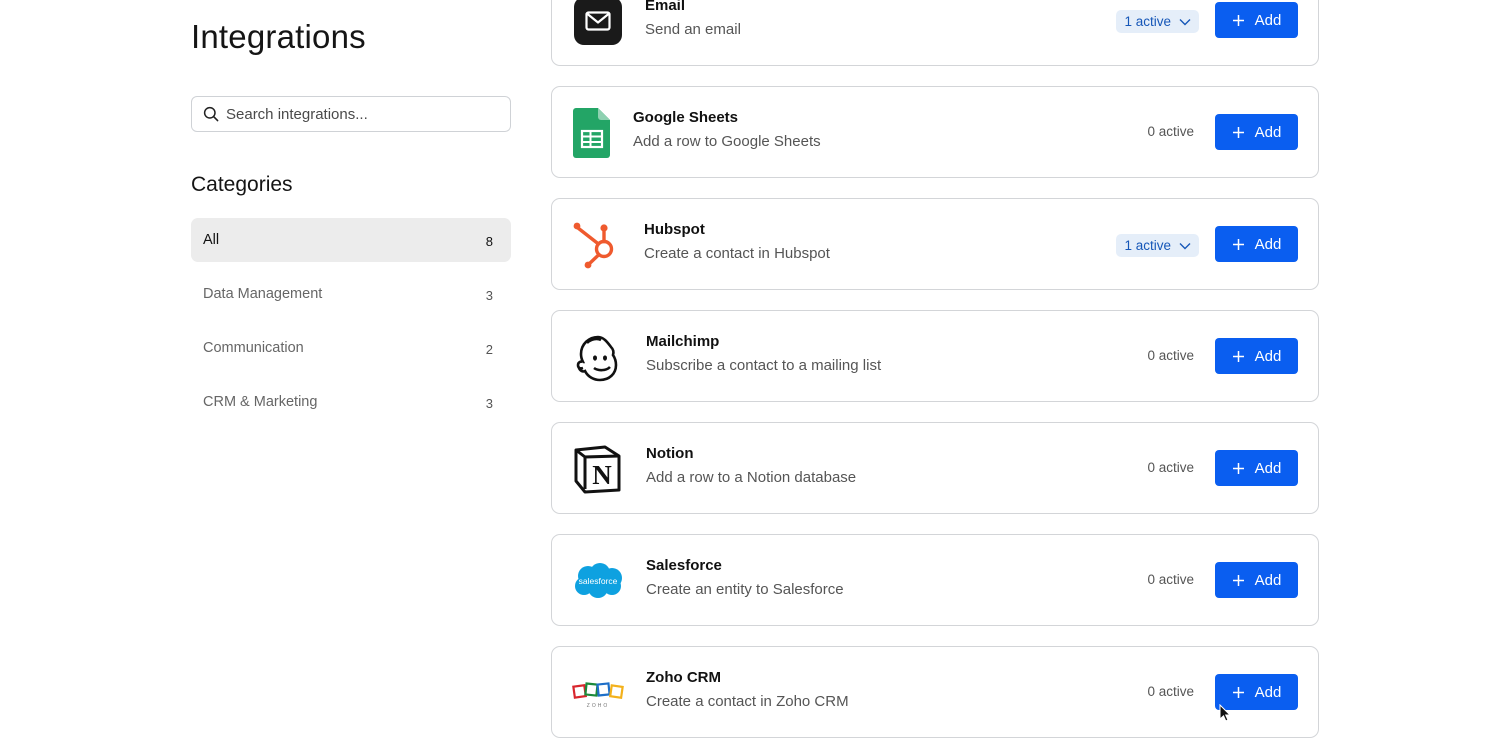  I want to click on integration-name: Salesforce, so click(684, 565).